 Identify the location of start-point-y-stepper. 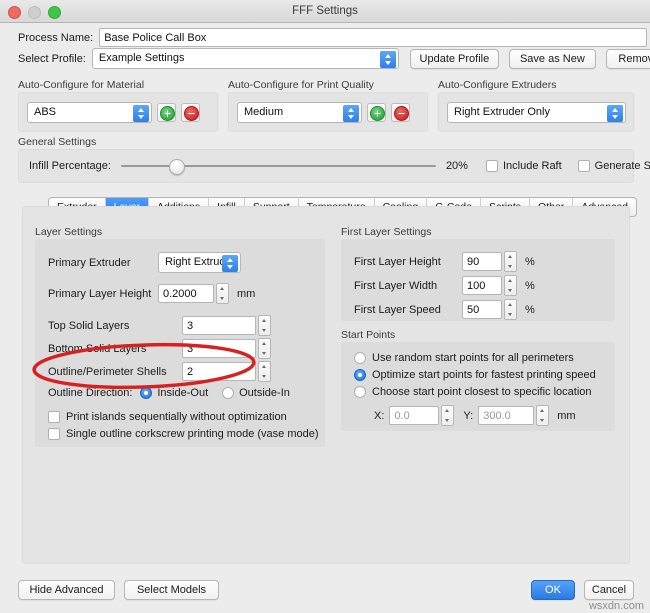
(543, 415).